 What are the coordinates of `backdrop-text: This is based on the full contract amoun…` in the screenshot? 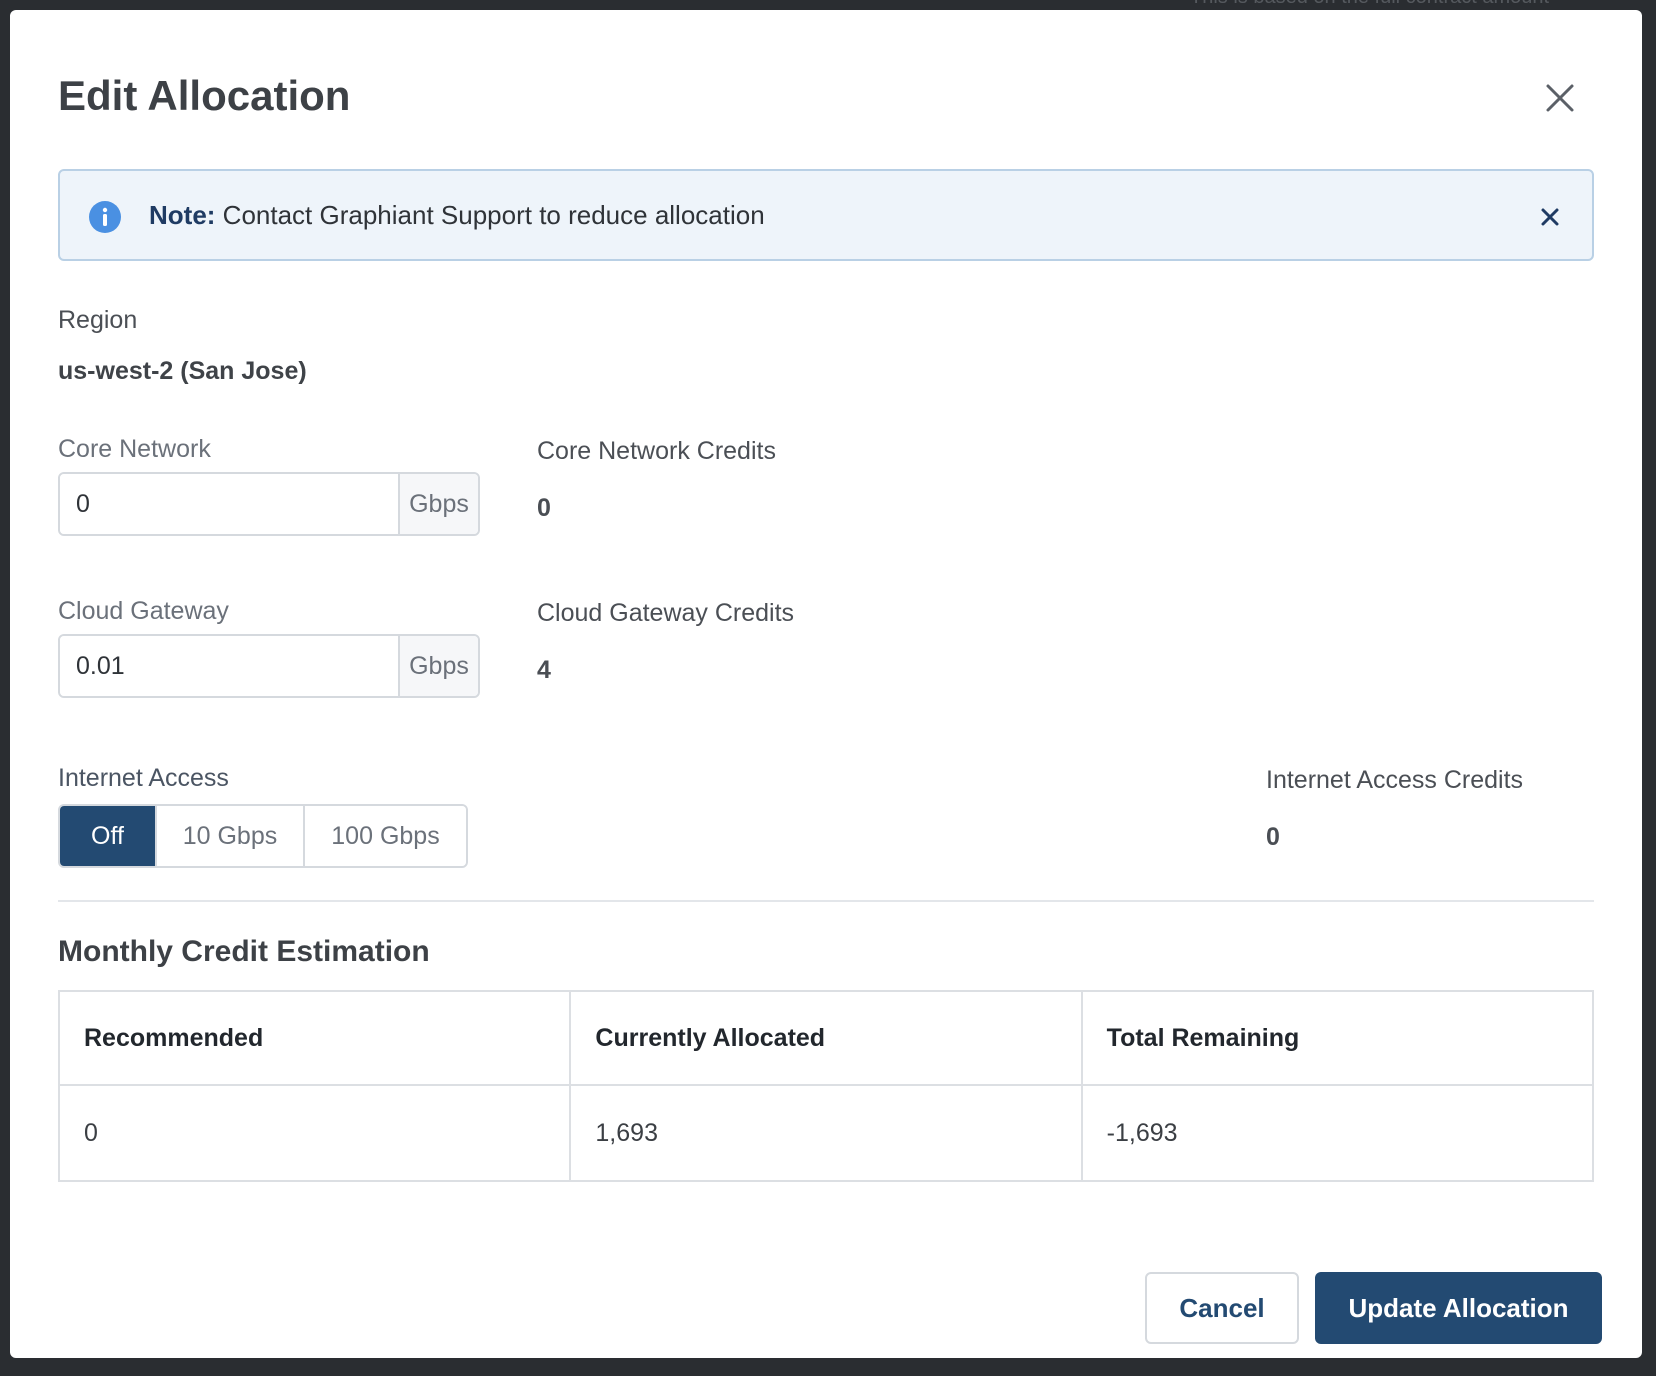 It's located at (1369, 4).